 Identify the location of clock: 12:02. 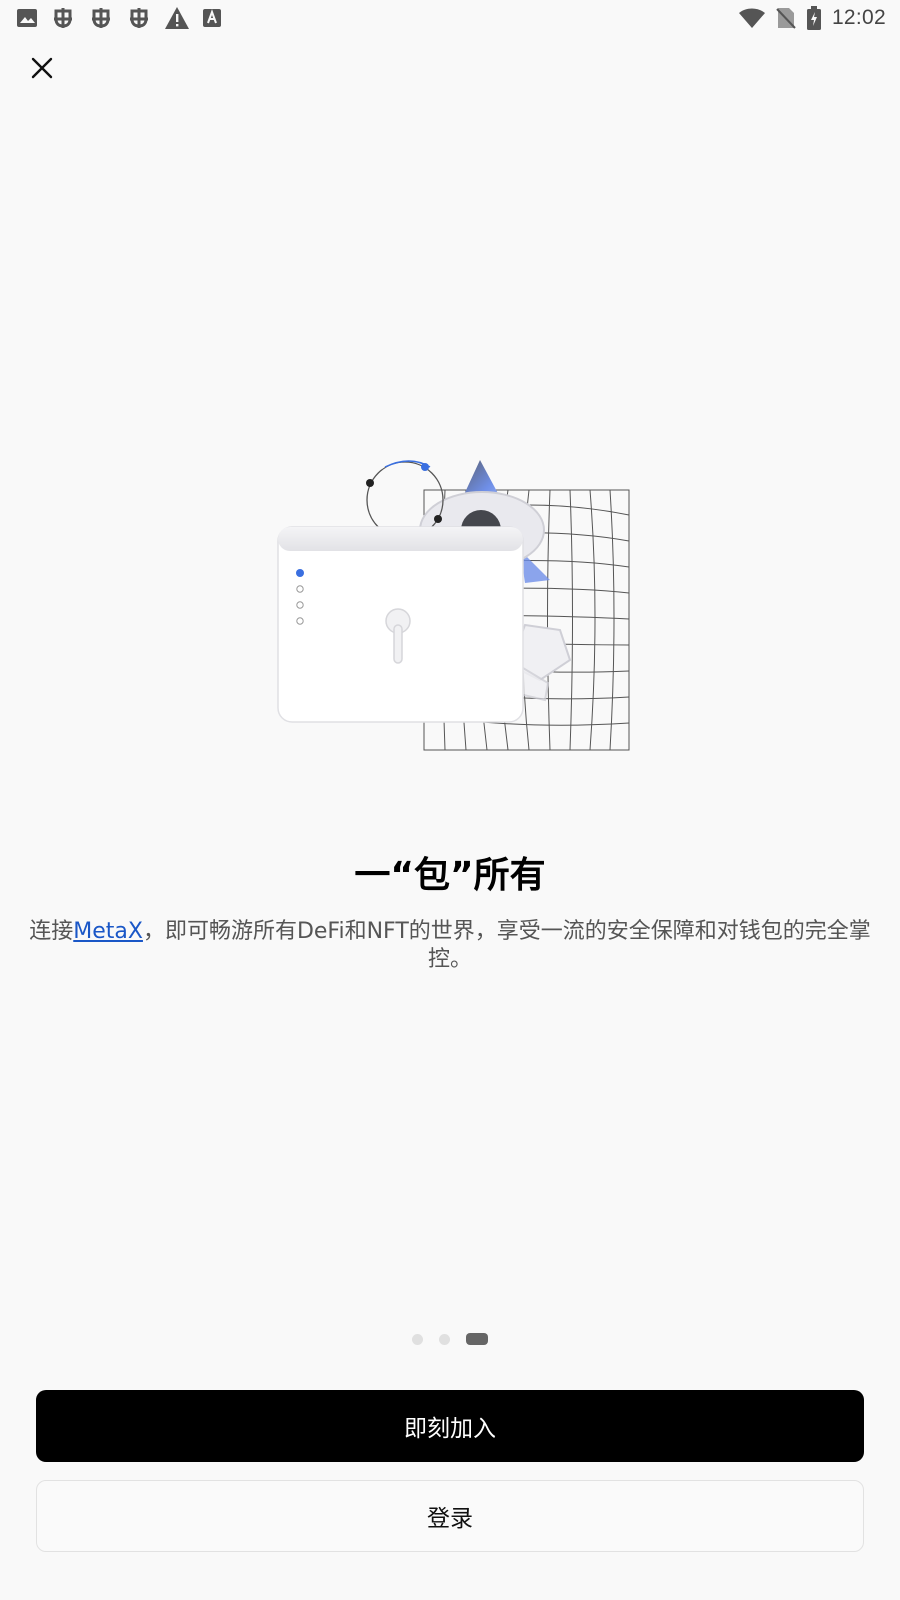
(858, 17).